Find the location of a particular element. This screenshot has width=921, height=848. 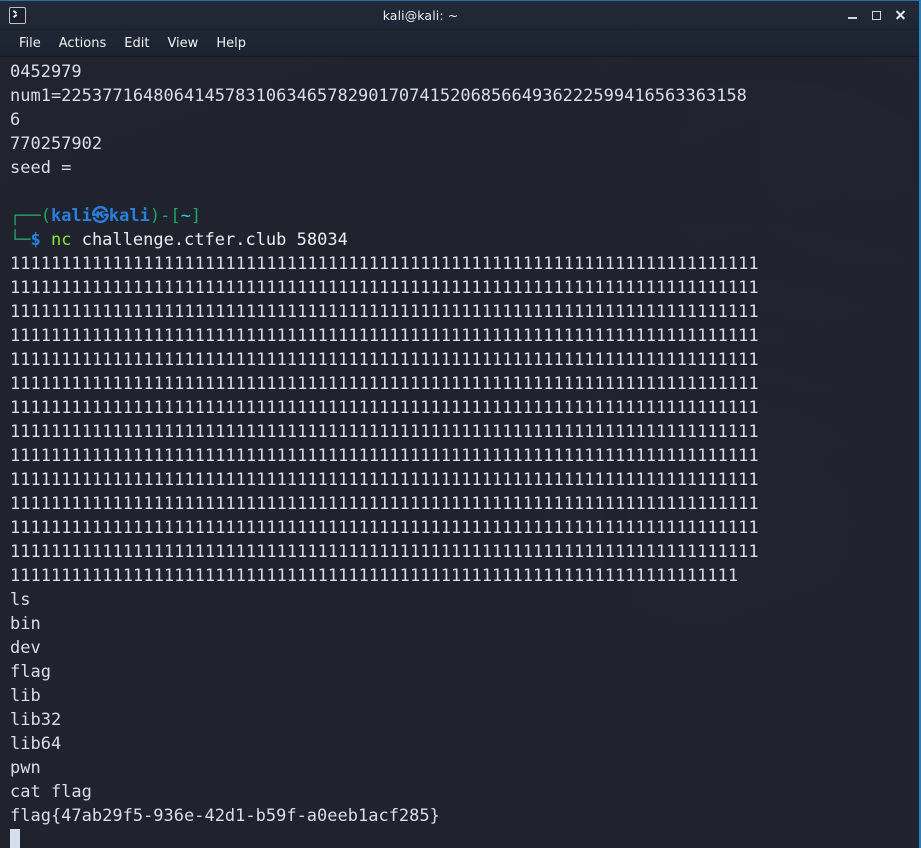

menu-item-file: File is located at coordinates (30, 43).